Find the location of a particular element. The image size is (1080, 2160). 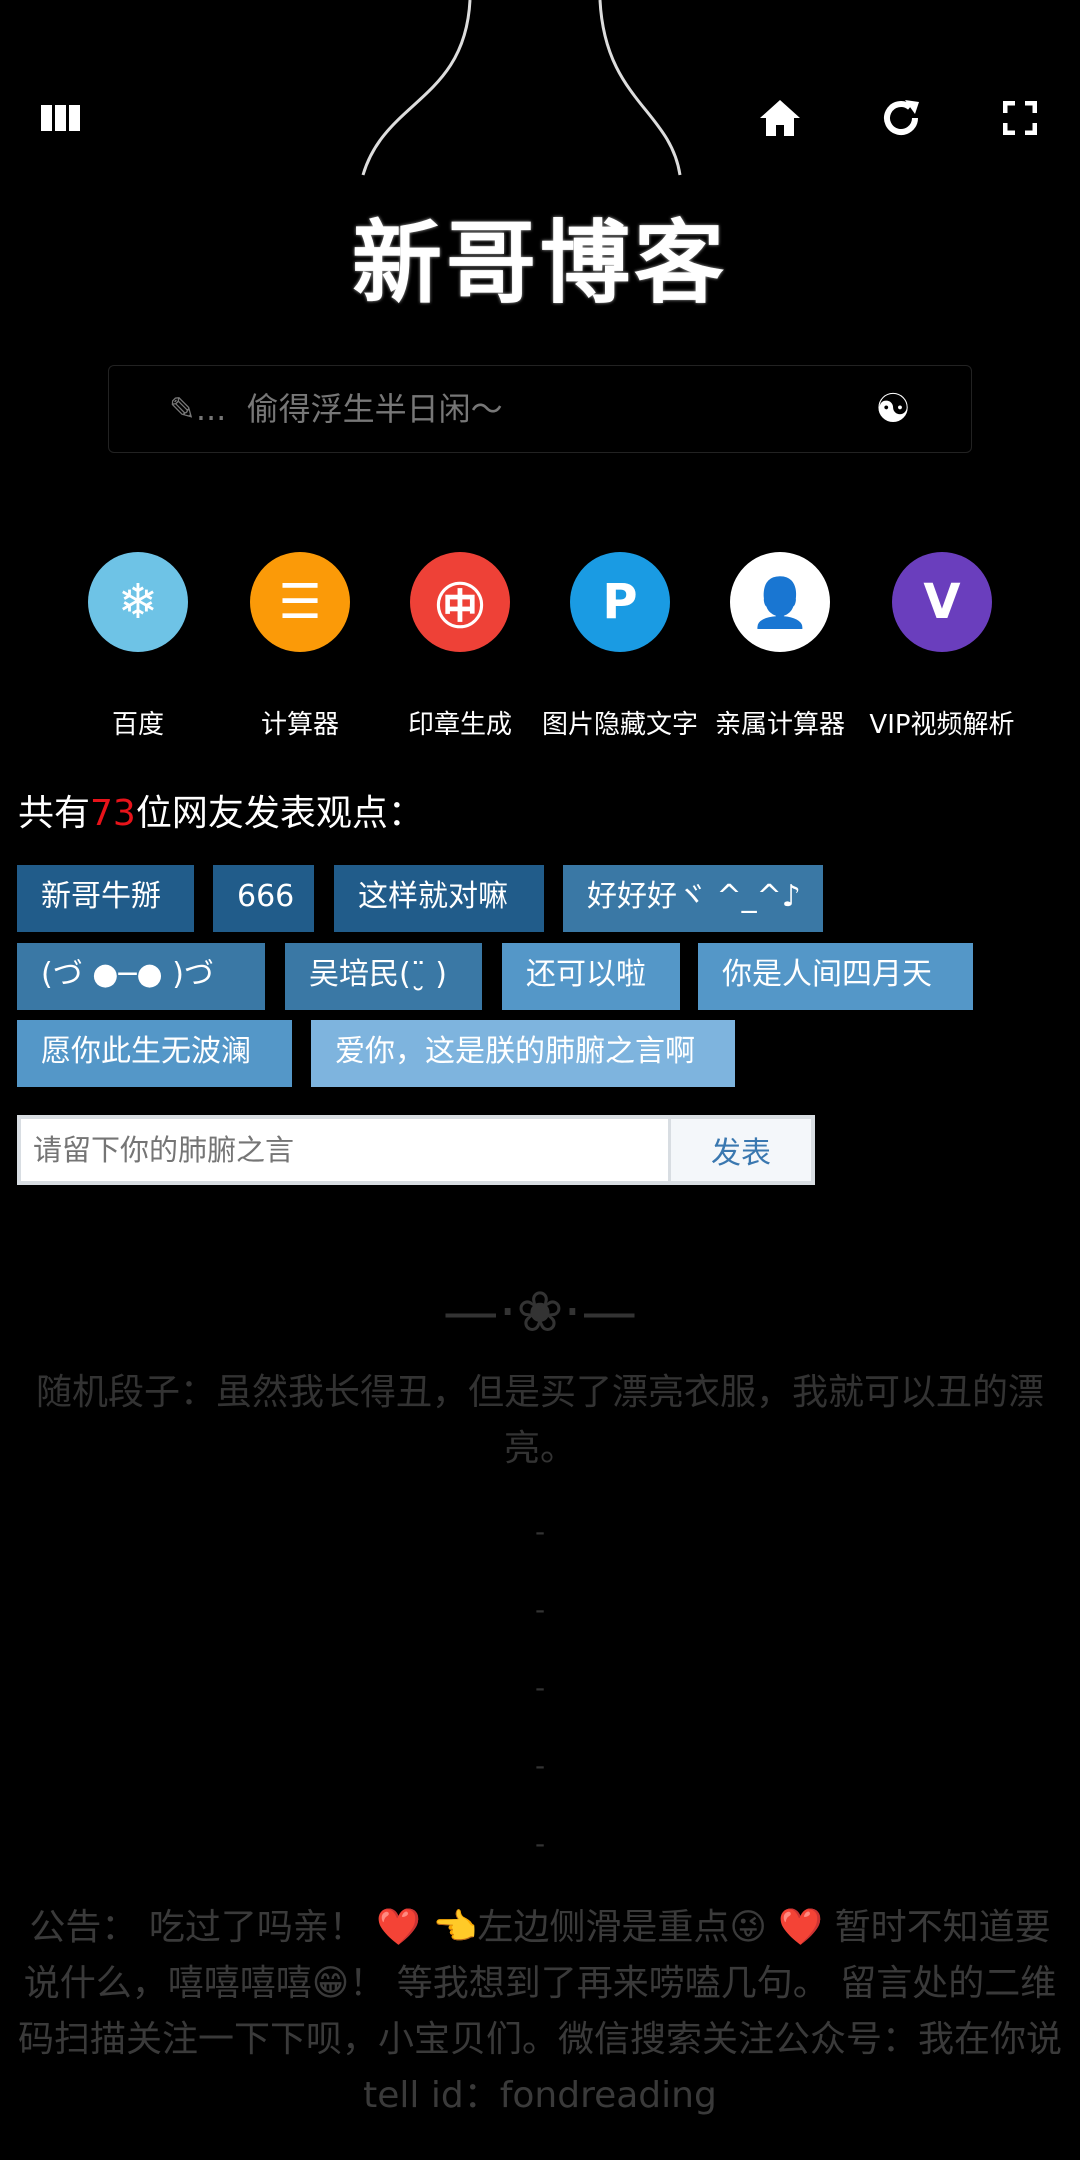

submit-button: 发表 is located at coordinates (741, 1150).